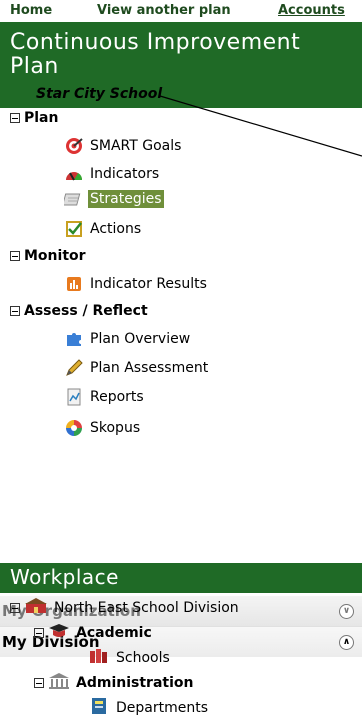 The width and height of the screenshot is (362, 719). Describe the element at coordinates (74, 174) in the screenshot. I see `gauge-icon` at that location.